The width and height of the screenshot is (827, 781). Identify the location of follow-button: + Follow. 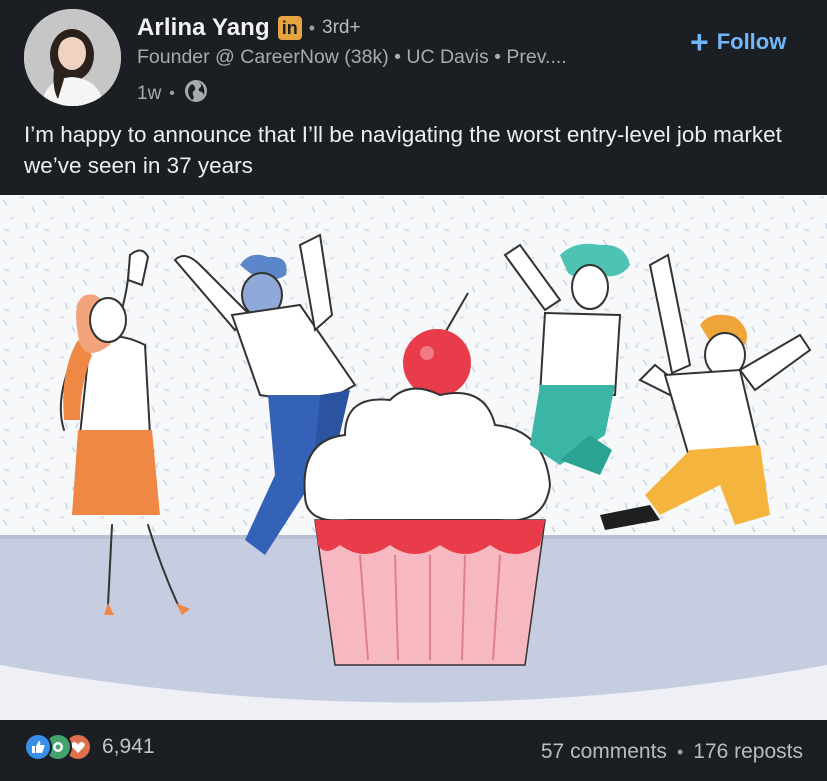
(738, 42).